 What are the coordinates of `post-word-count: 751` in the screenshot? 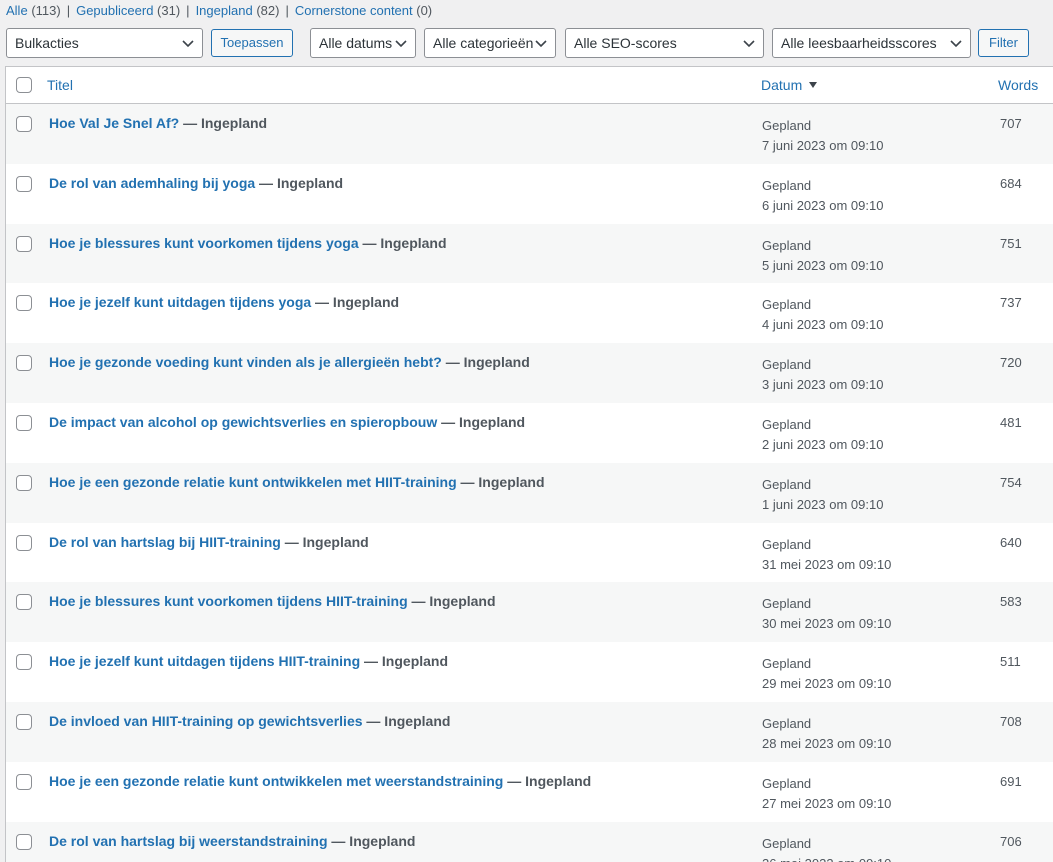 It's located at (1011, 243).